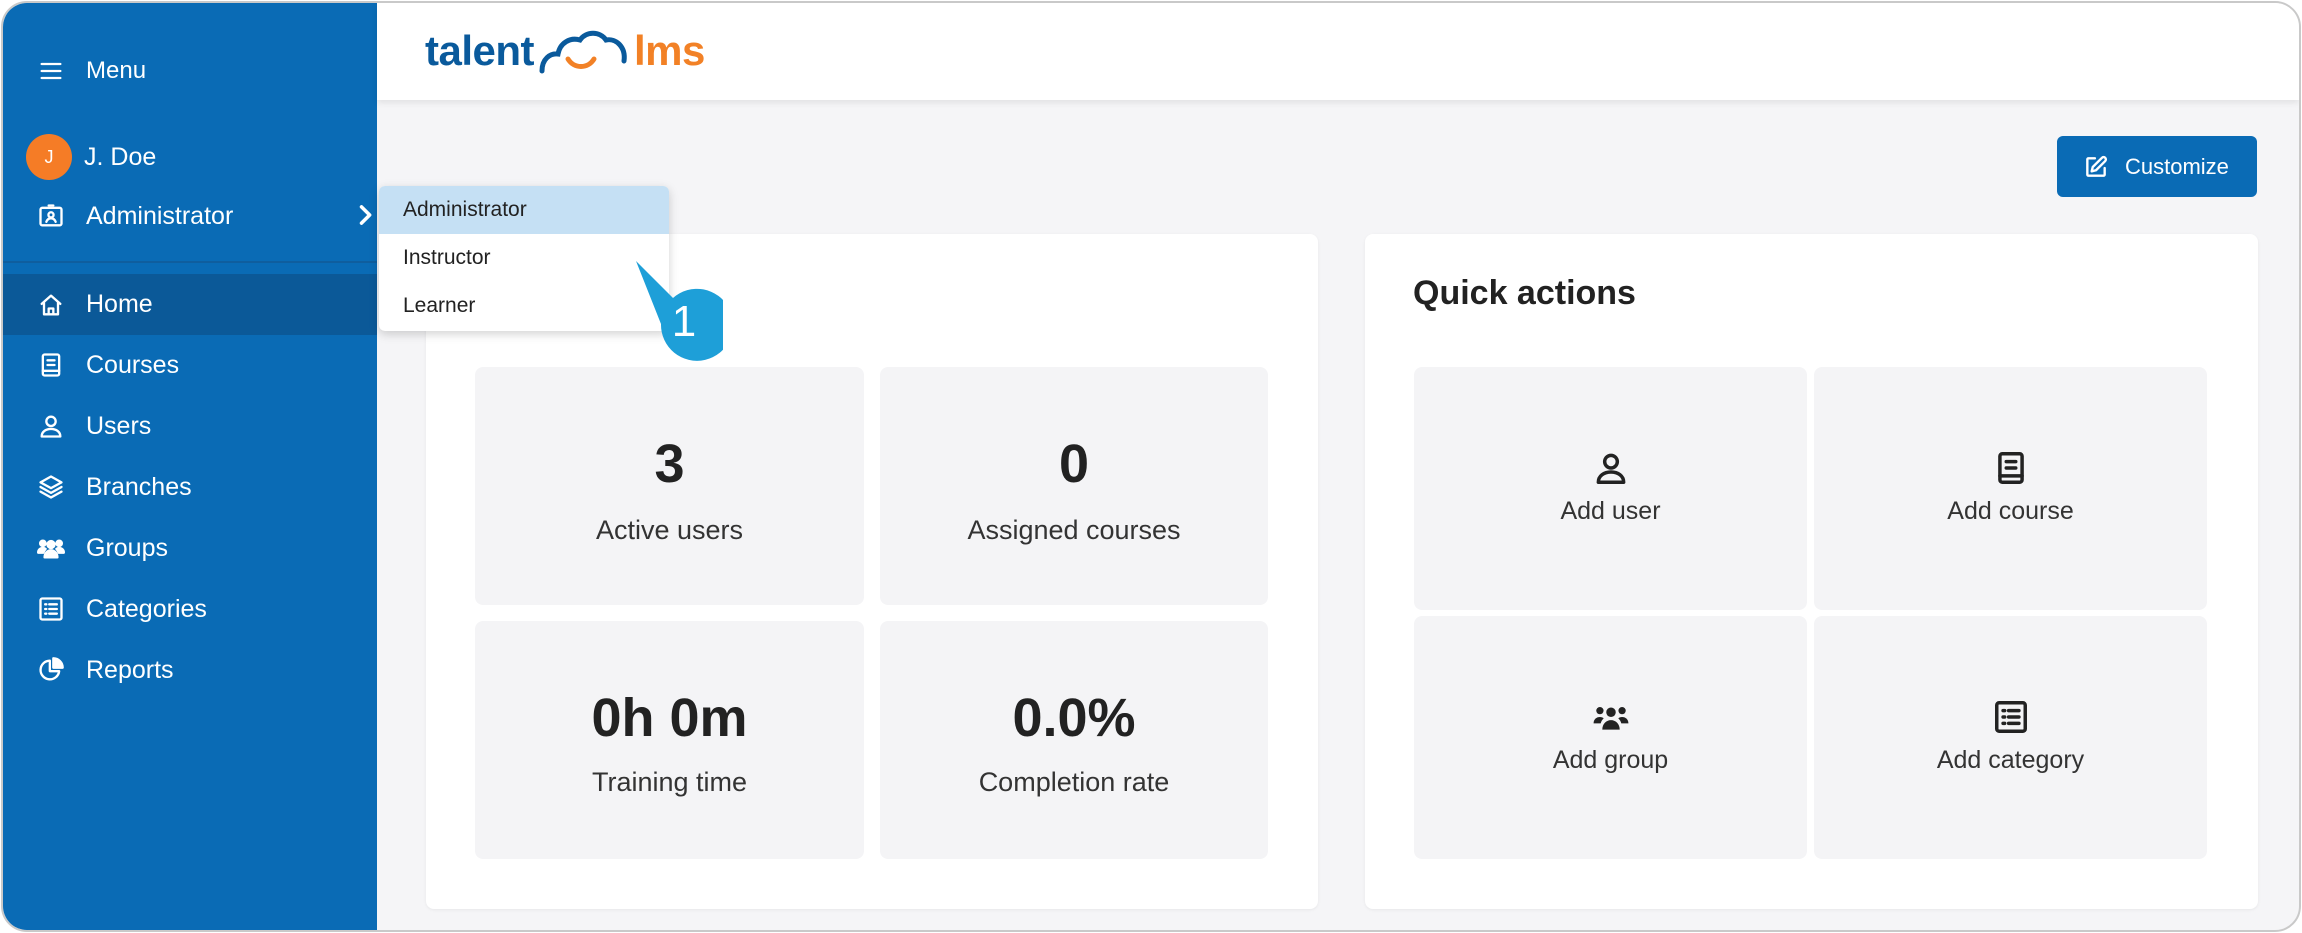  What do you see at coordinates (190, 548) in the screenshot?
I see `sidebar-item-groups: Groups` at bounding box center [190, 548].